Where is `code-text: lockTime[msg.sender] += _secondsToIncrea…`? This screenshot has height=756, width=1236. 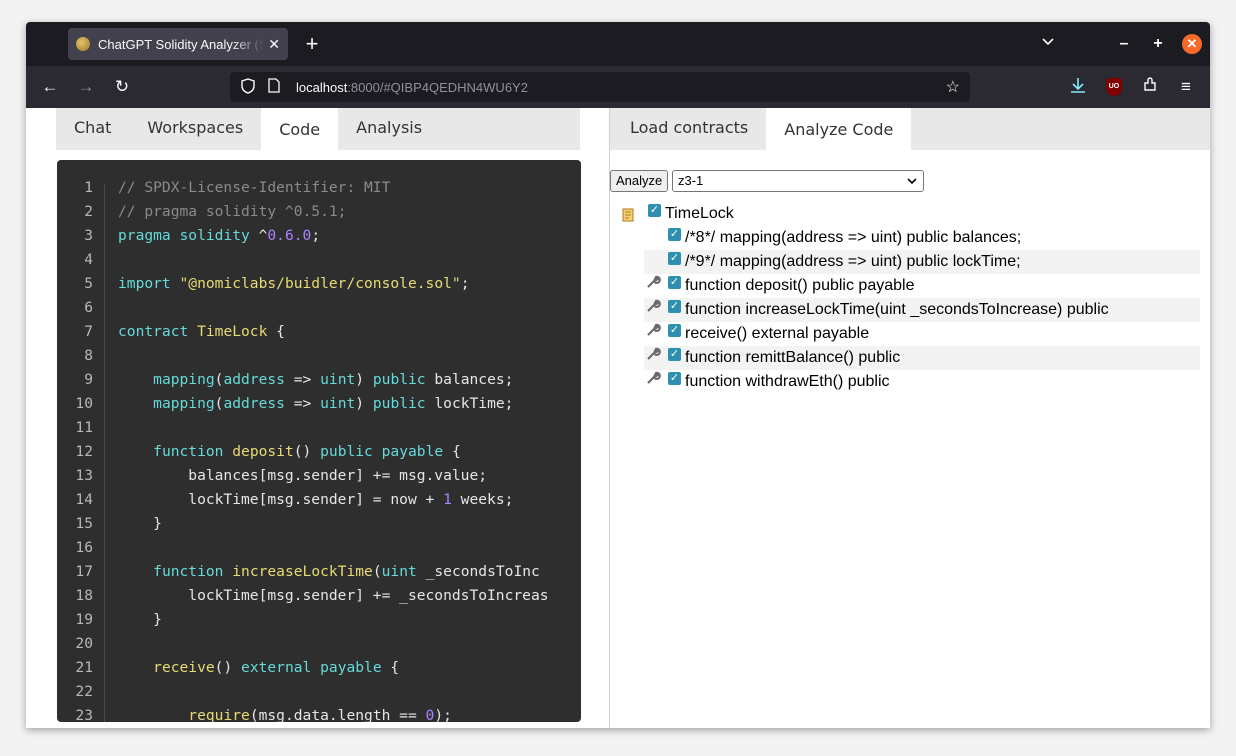
code-text: lockTime[msg.sender] += _secondsToIncrea… is located at coordinates (333, 595).